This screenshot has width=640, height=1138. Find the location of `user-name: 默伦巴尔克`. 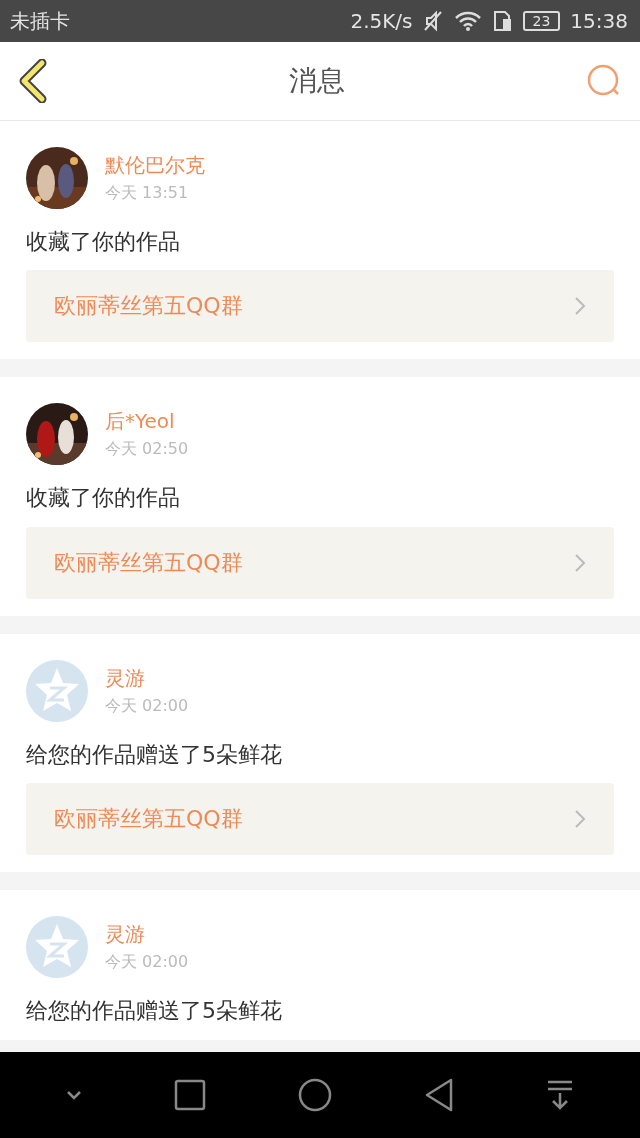

user-name: 默伦巴尔克 is located at coordinates (155, 165).